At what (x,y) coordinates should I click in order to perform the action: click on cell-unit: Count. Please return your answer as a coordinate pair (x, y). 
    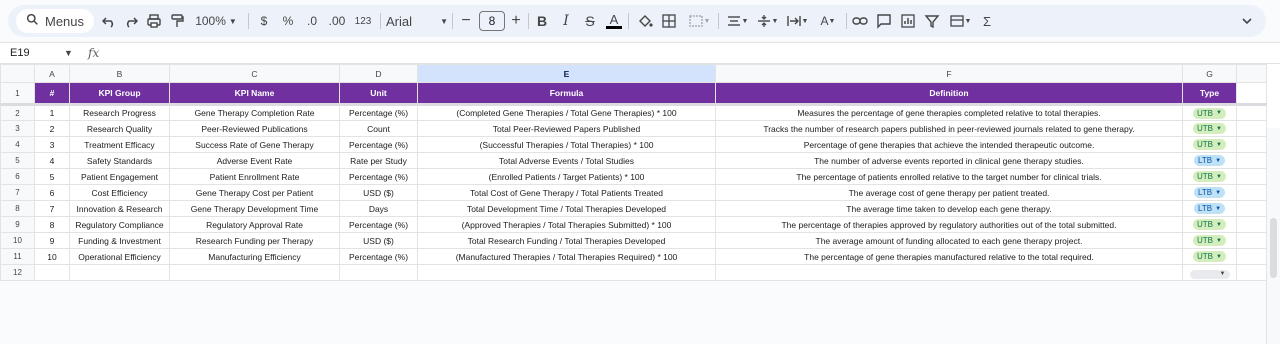
    Looking at the image, I should click on (378, 128).